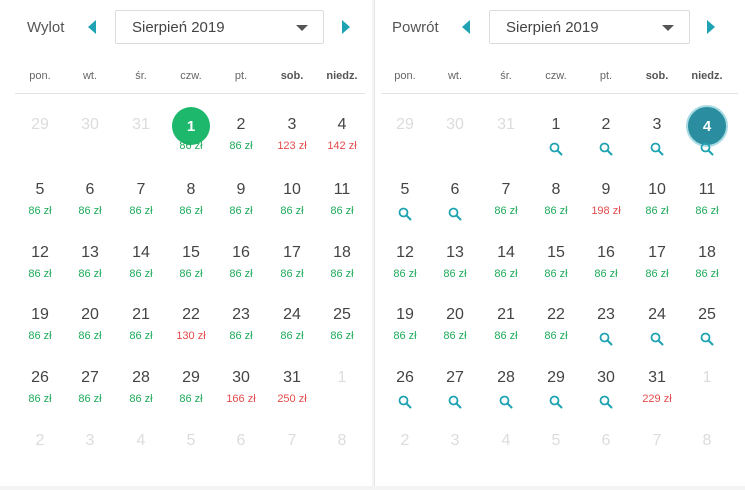  Describe the element at coordinates (241, 398) in the screenshot. I see `day-cell: 30 166 zł` at that location.